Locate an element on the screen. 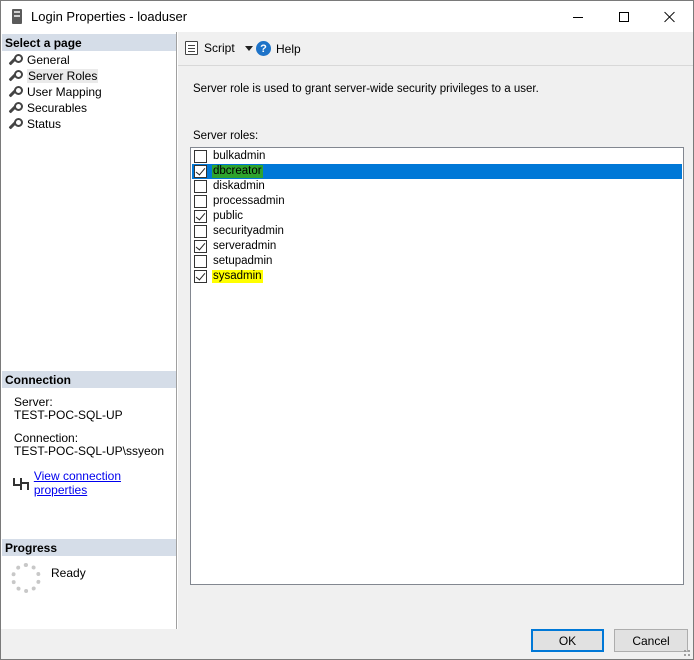  maximize-icon is located at coordinates (624, 16).